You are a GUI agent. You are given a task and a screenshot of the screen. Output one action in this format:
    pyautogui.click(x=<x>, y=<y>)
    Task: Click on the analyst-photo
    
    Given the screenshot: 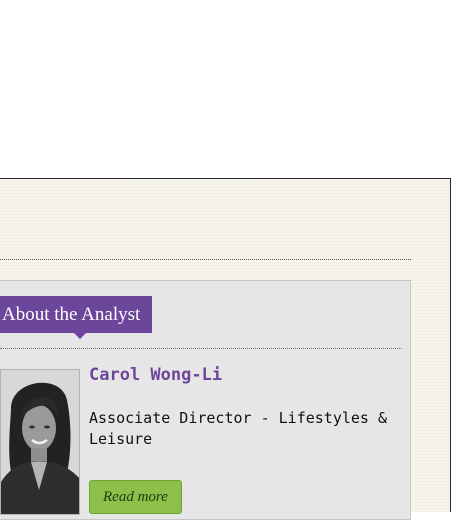 What is the action you would take?
    pyautogui.click(x=40, y=442)
    